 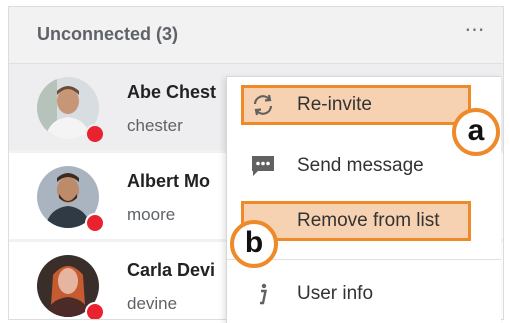 I want to click on menu-item-user-info: User info, so click(x=364, y=294).